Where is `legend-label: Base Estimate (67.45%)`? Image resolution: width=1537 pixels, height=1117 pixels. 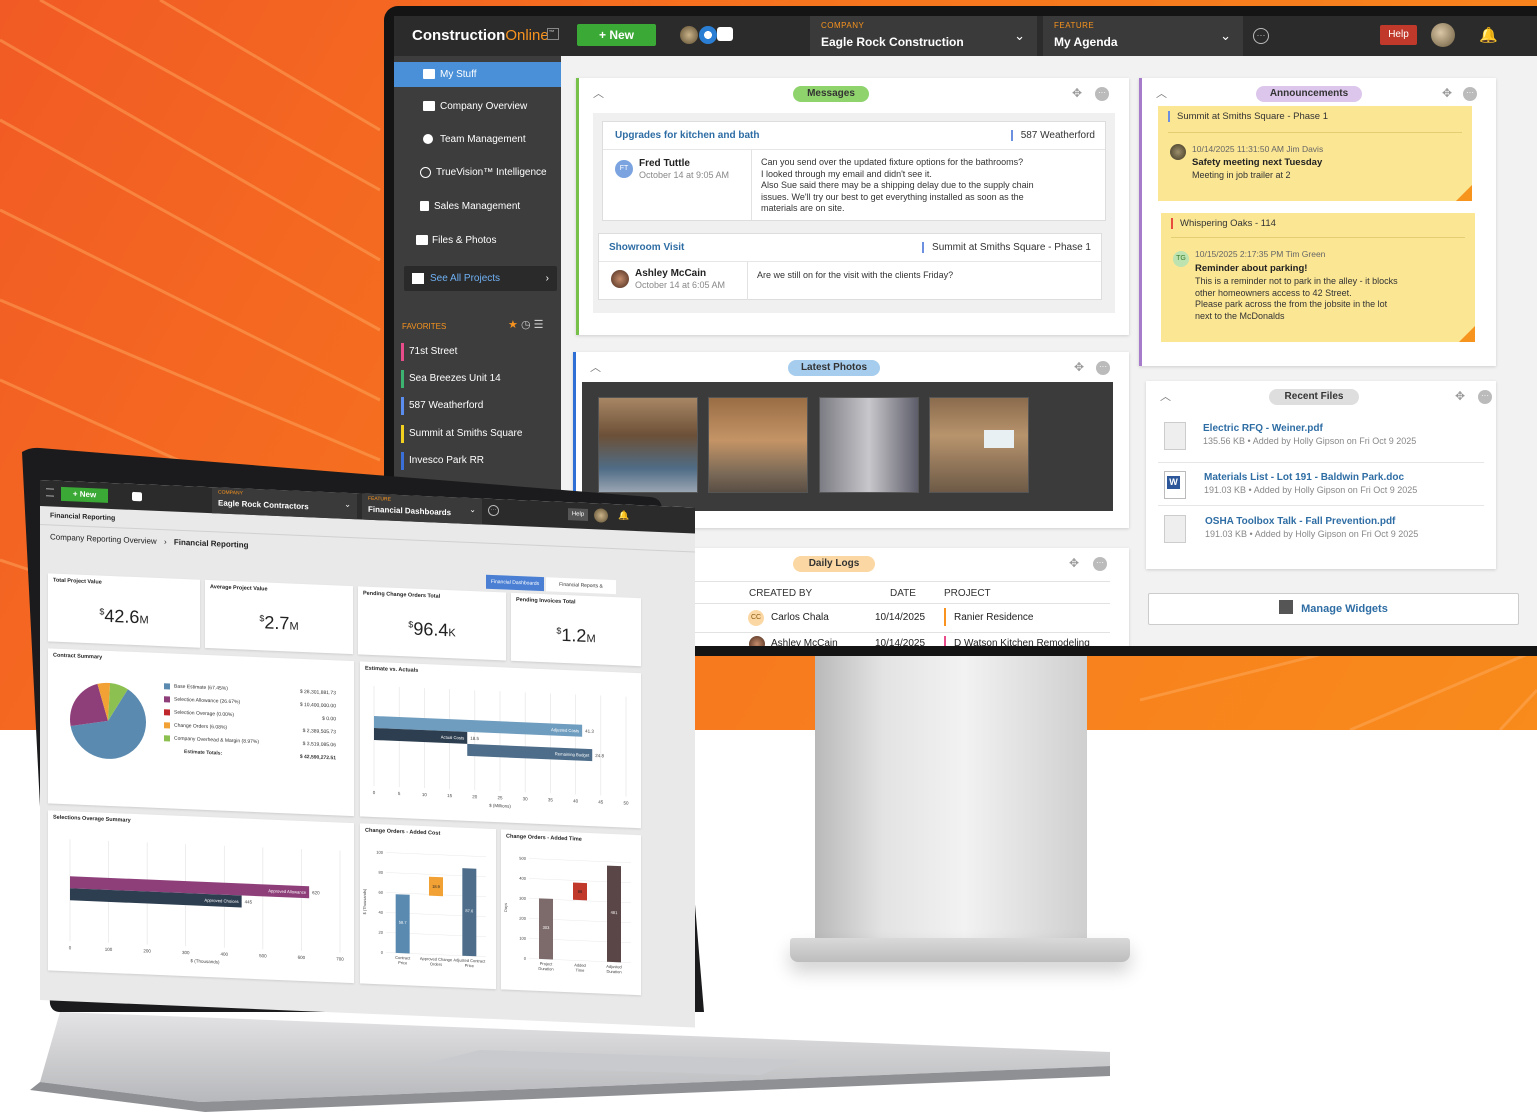 legend-label: Base Estimate (67.45%) is located at coordinates (201, 687).